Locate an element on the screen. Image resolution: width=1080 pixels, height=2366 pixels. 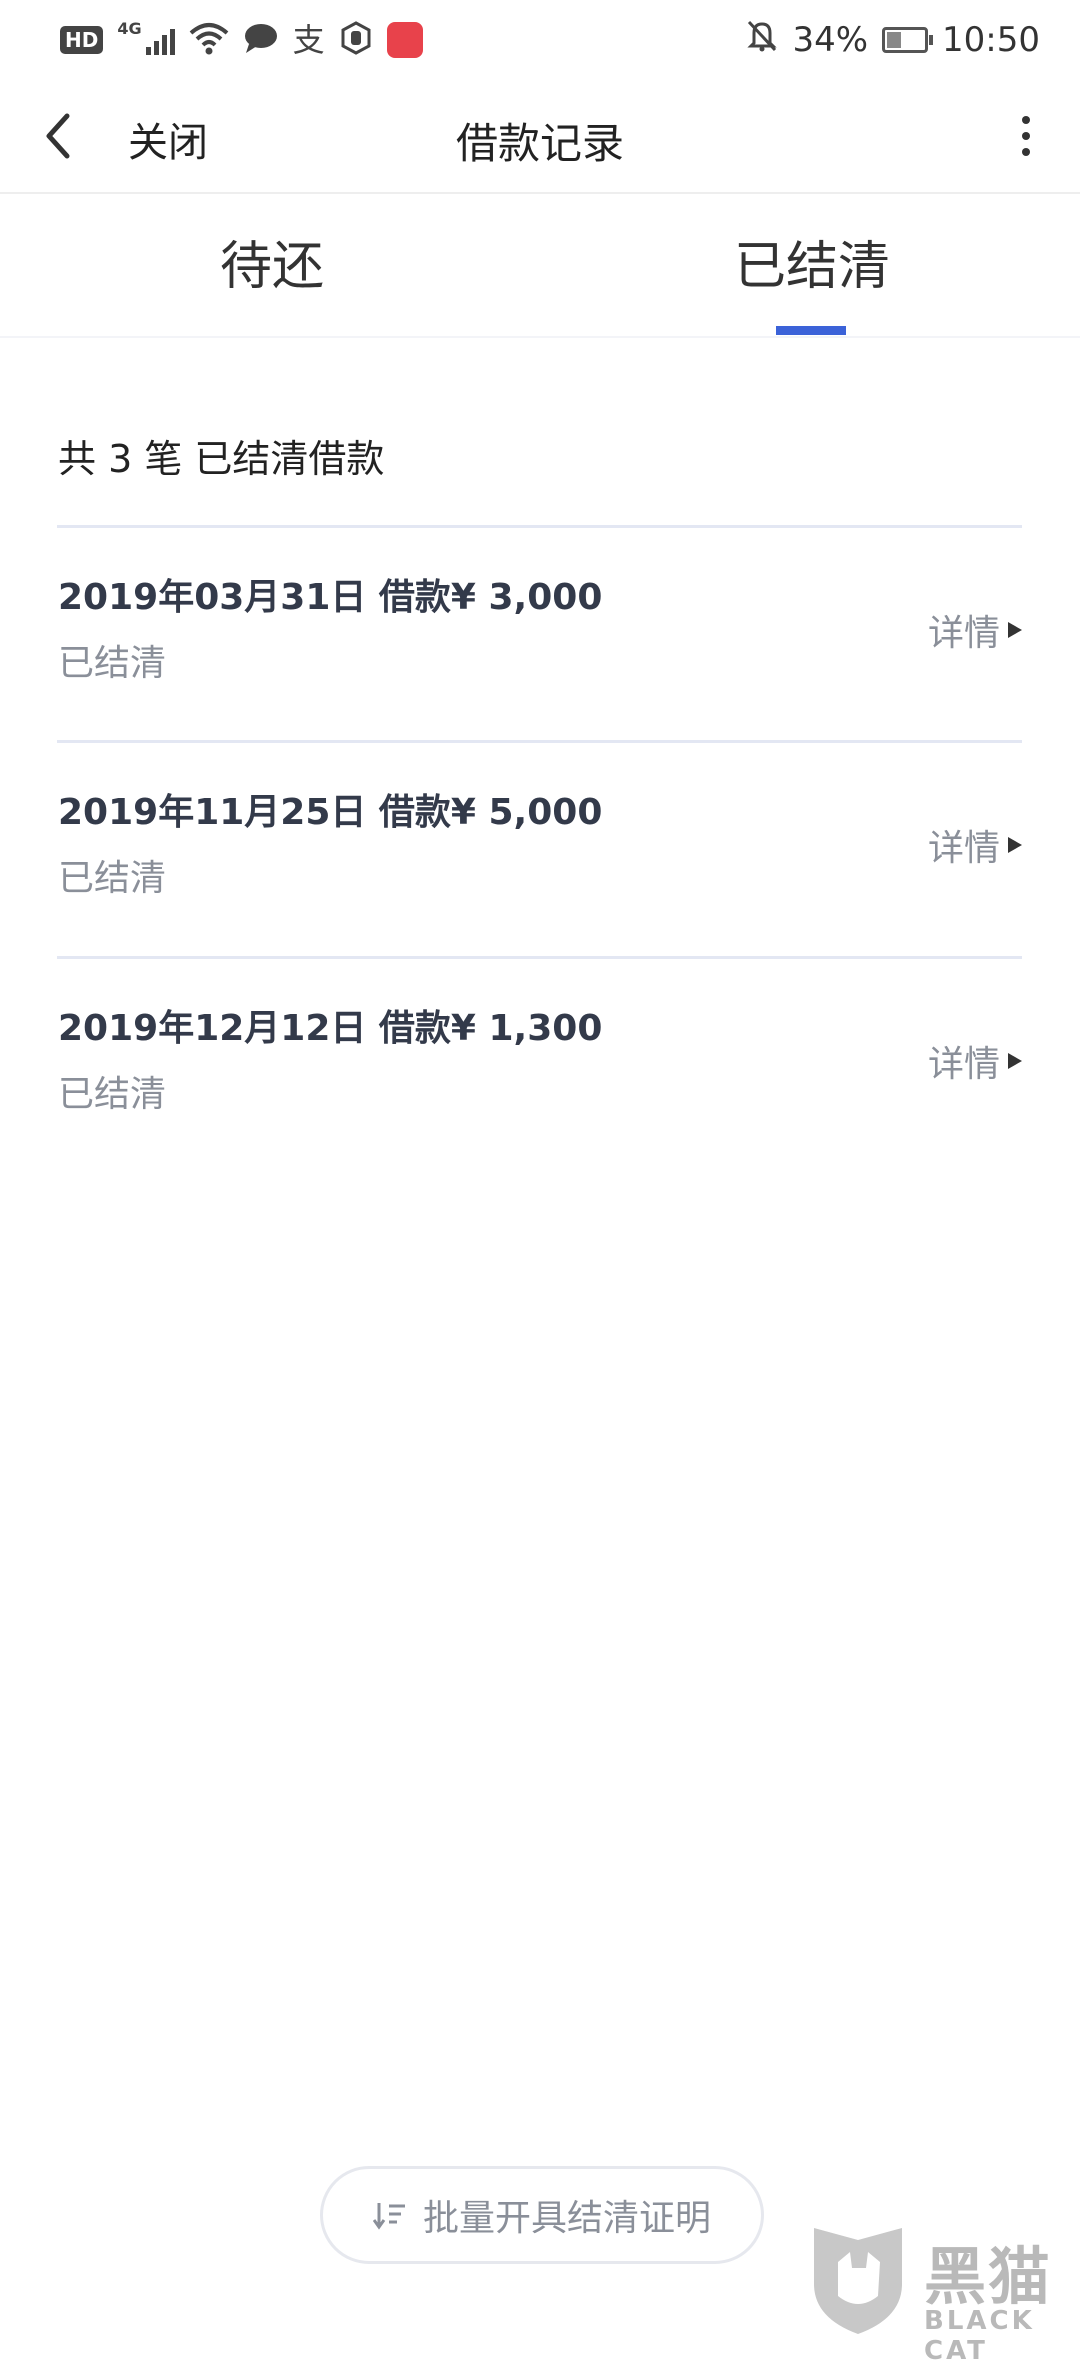
close-button: 关闭 is located at coordinates (168, 139).